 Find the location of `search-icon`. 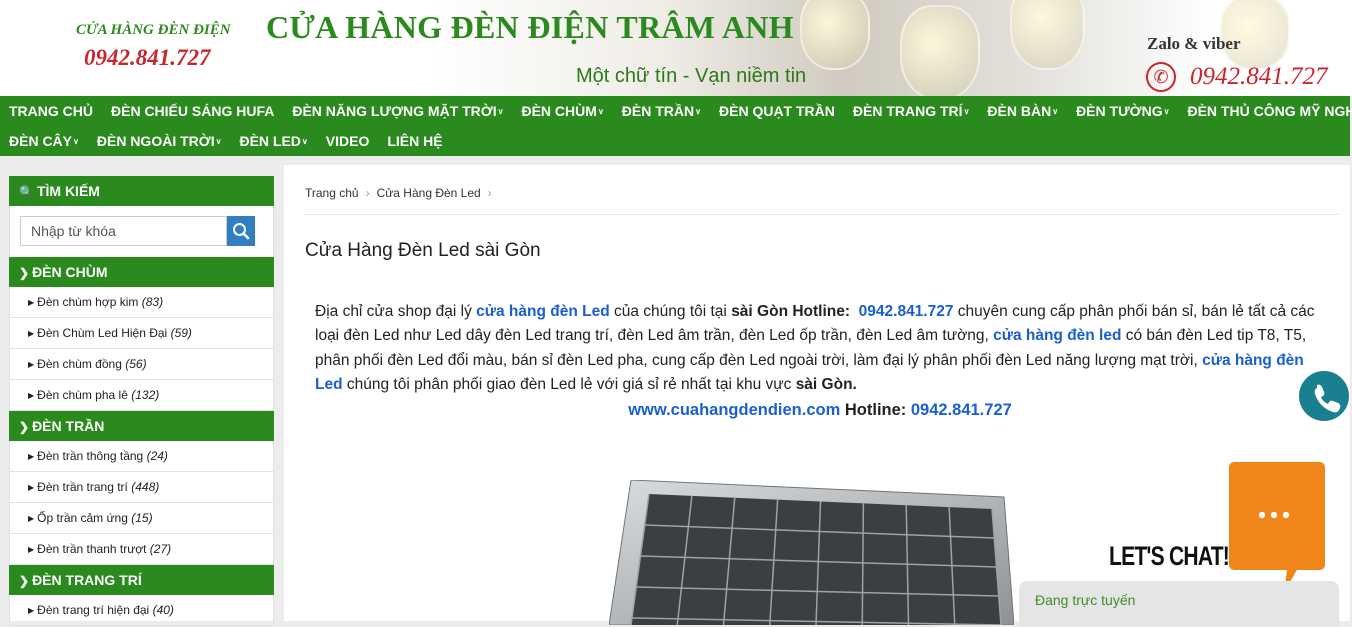

search-icon is located at coordinates (241, 231).